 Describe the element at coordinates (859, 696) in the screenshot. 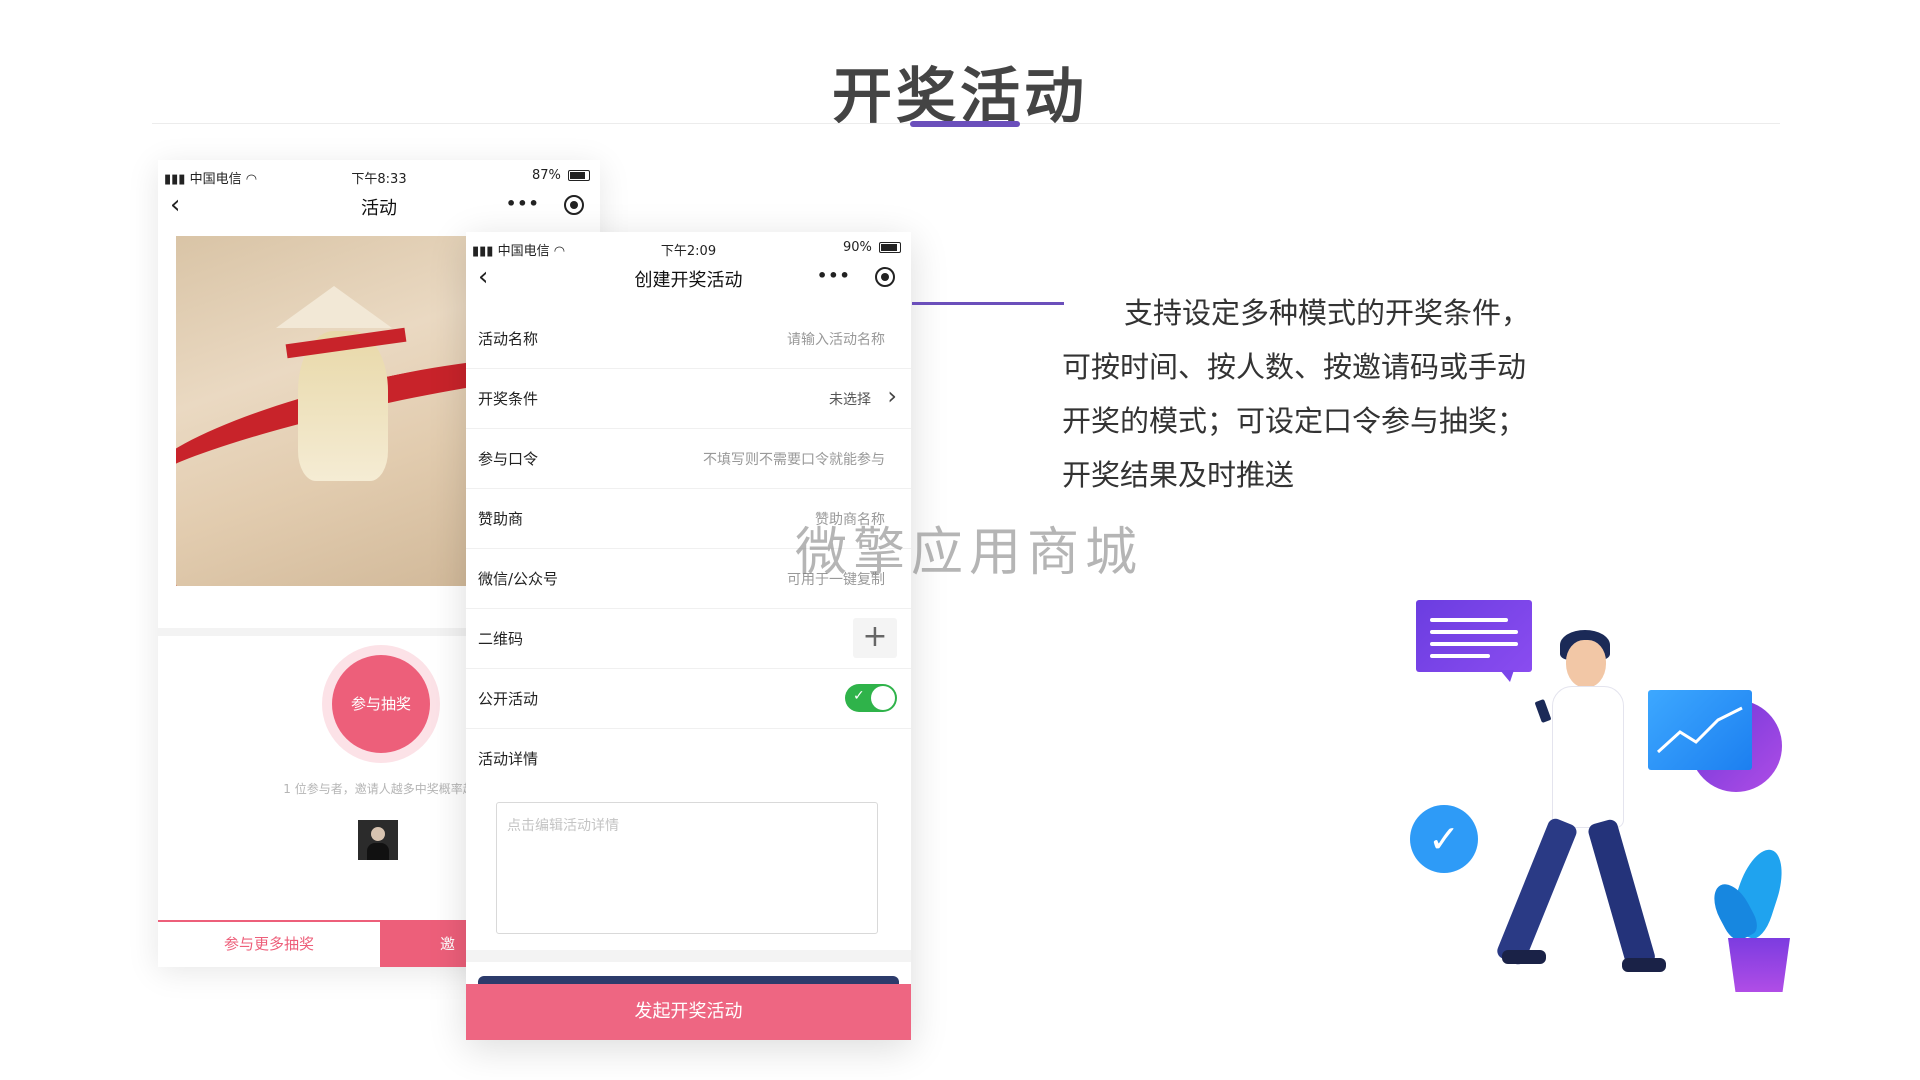

I see `check-icon: ✓` at that location.